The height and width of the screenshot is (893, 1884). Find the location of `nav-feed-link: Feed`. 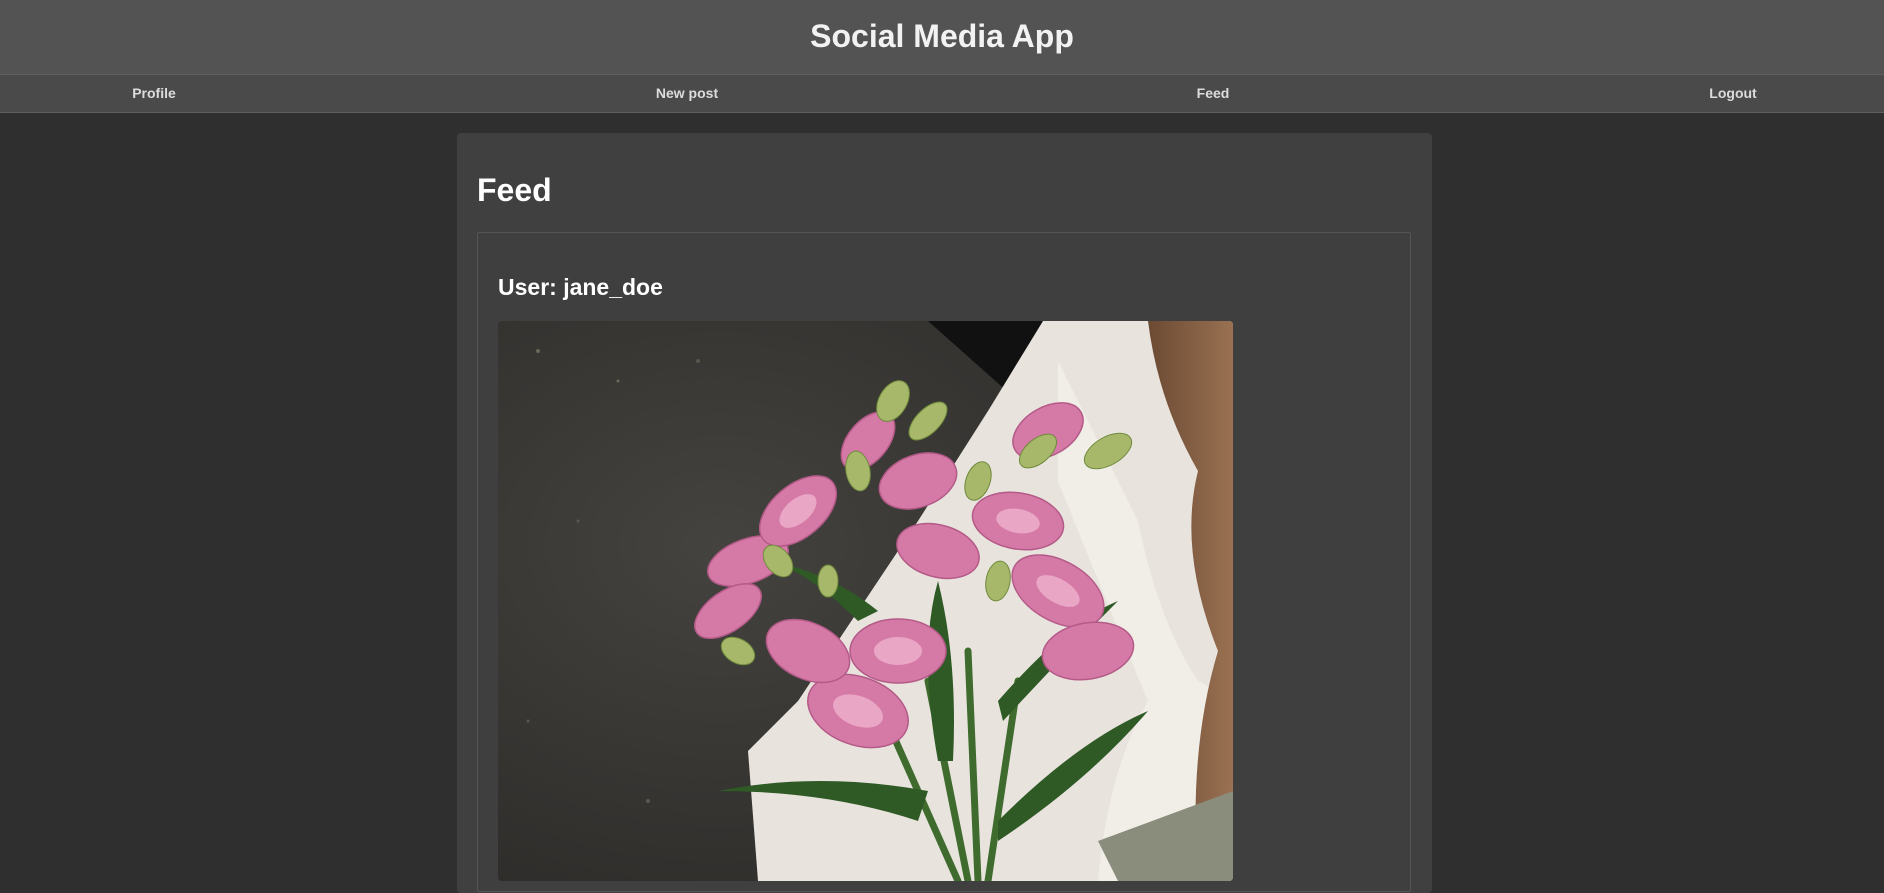

nav-feed-link: Feed is located at coordinates (1213, 93).